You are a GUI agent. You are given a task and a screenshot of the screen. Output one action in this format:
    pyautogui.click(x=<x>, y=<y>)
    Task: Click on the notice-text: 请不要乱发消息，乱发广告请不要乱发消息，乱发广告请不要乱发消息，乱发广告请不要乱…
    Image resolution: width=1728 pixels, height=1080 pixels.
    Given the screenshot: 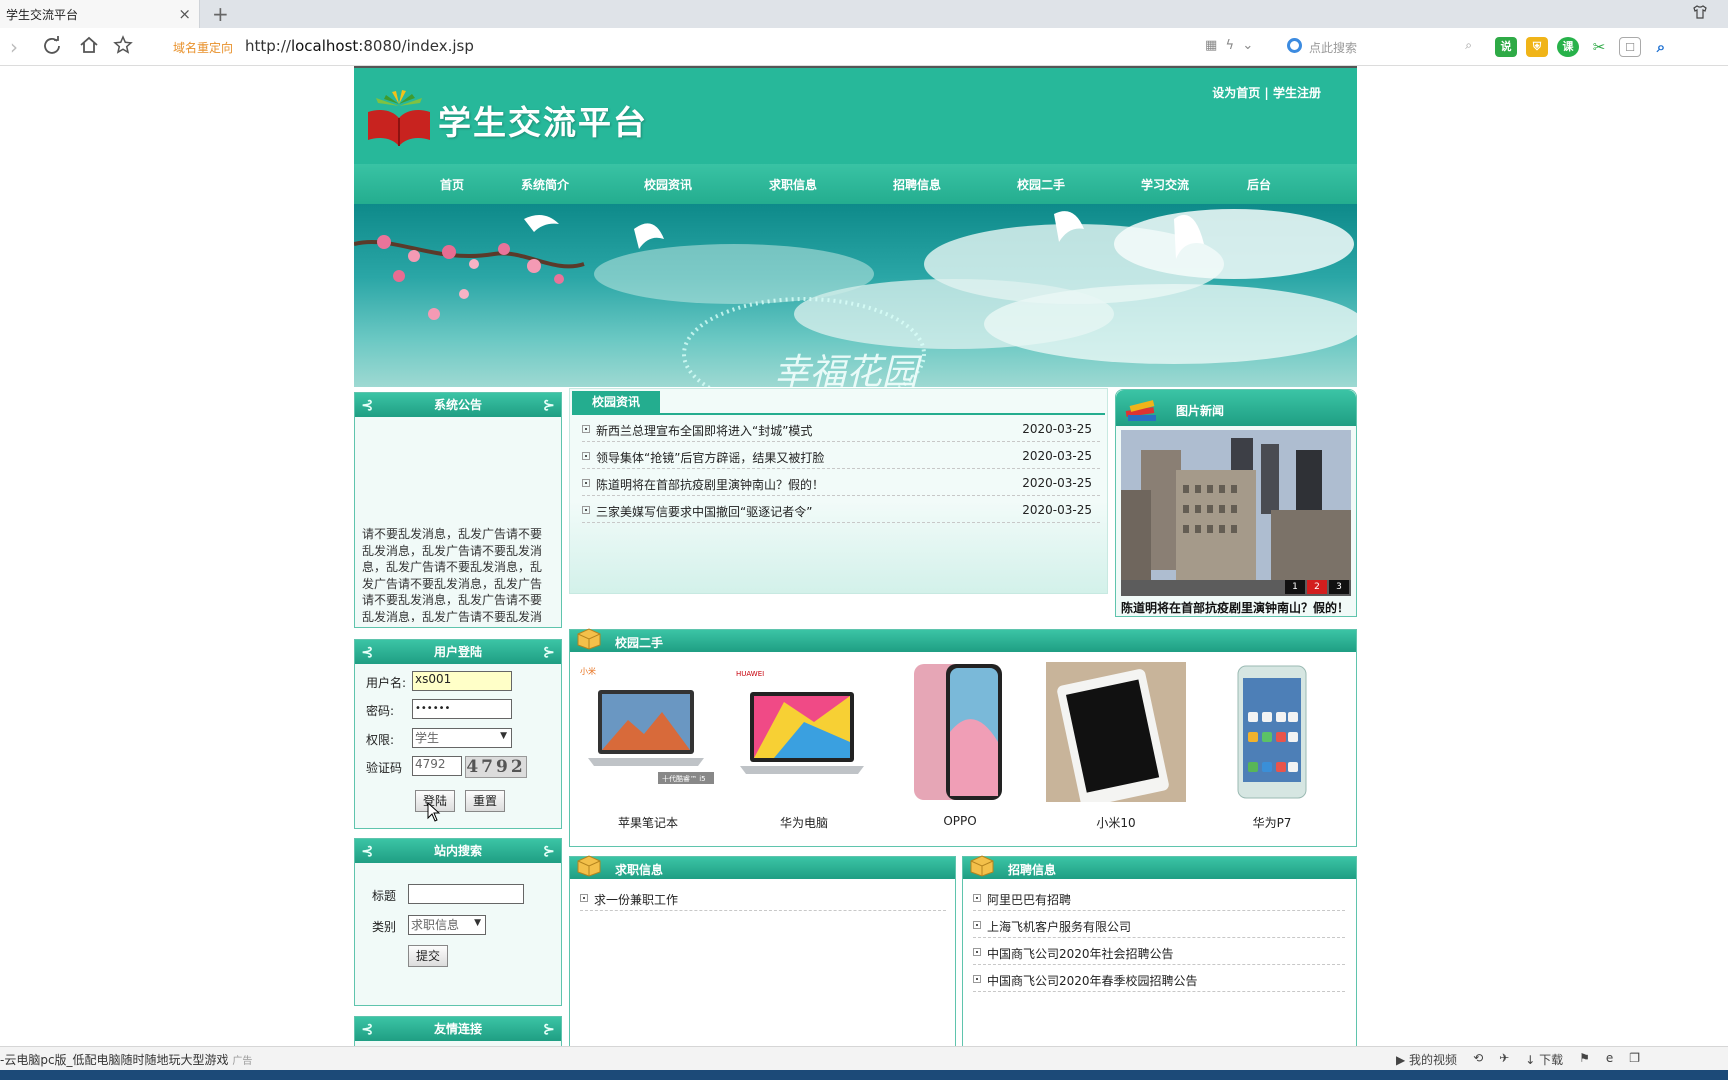 What is the action you would take?
    pyautogui.click(x=452, y=574)
    